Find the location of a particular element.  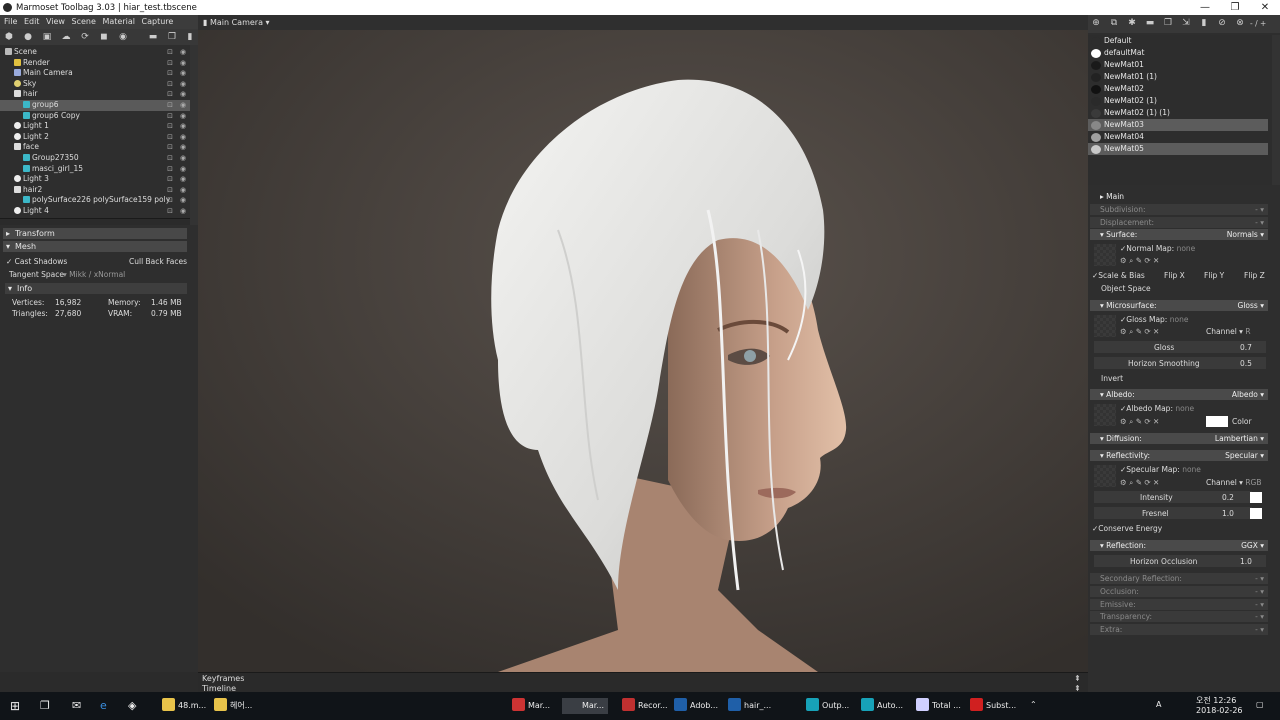

add-turntable-icon: ⟳ is located at coordinates (85, 37).